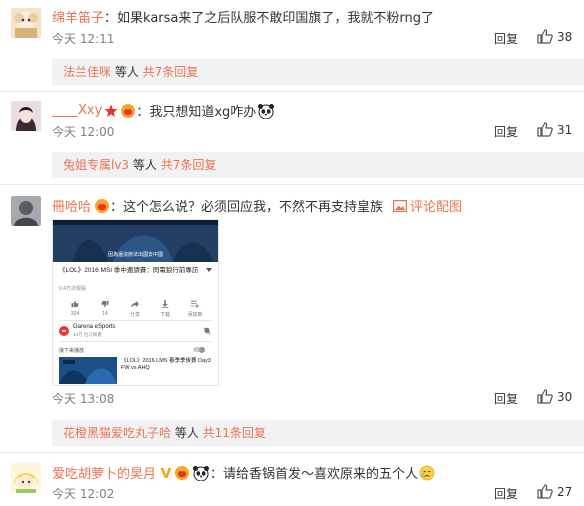  What do you see at coordinates (207, 331) in the screenshot?
I see `bell-off-icon` at bounding box center [207, 331].